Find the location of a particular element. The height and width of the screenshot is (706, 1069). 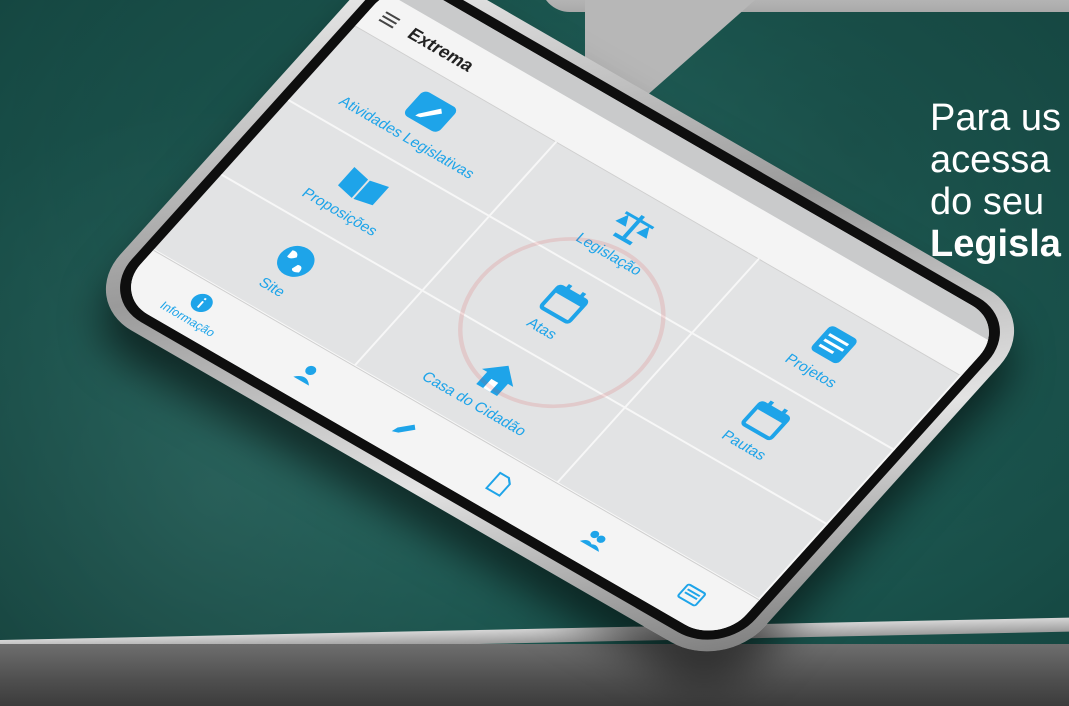

document-icon is located at coordinates (498, 484).